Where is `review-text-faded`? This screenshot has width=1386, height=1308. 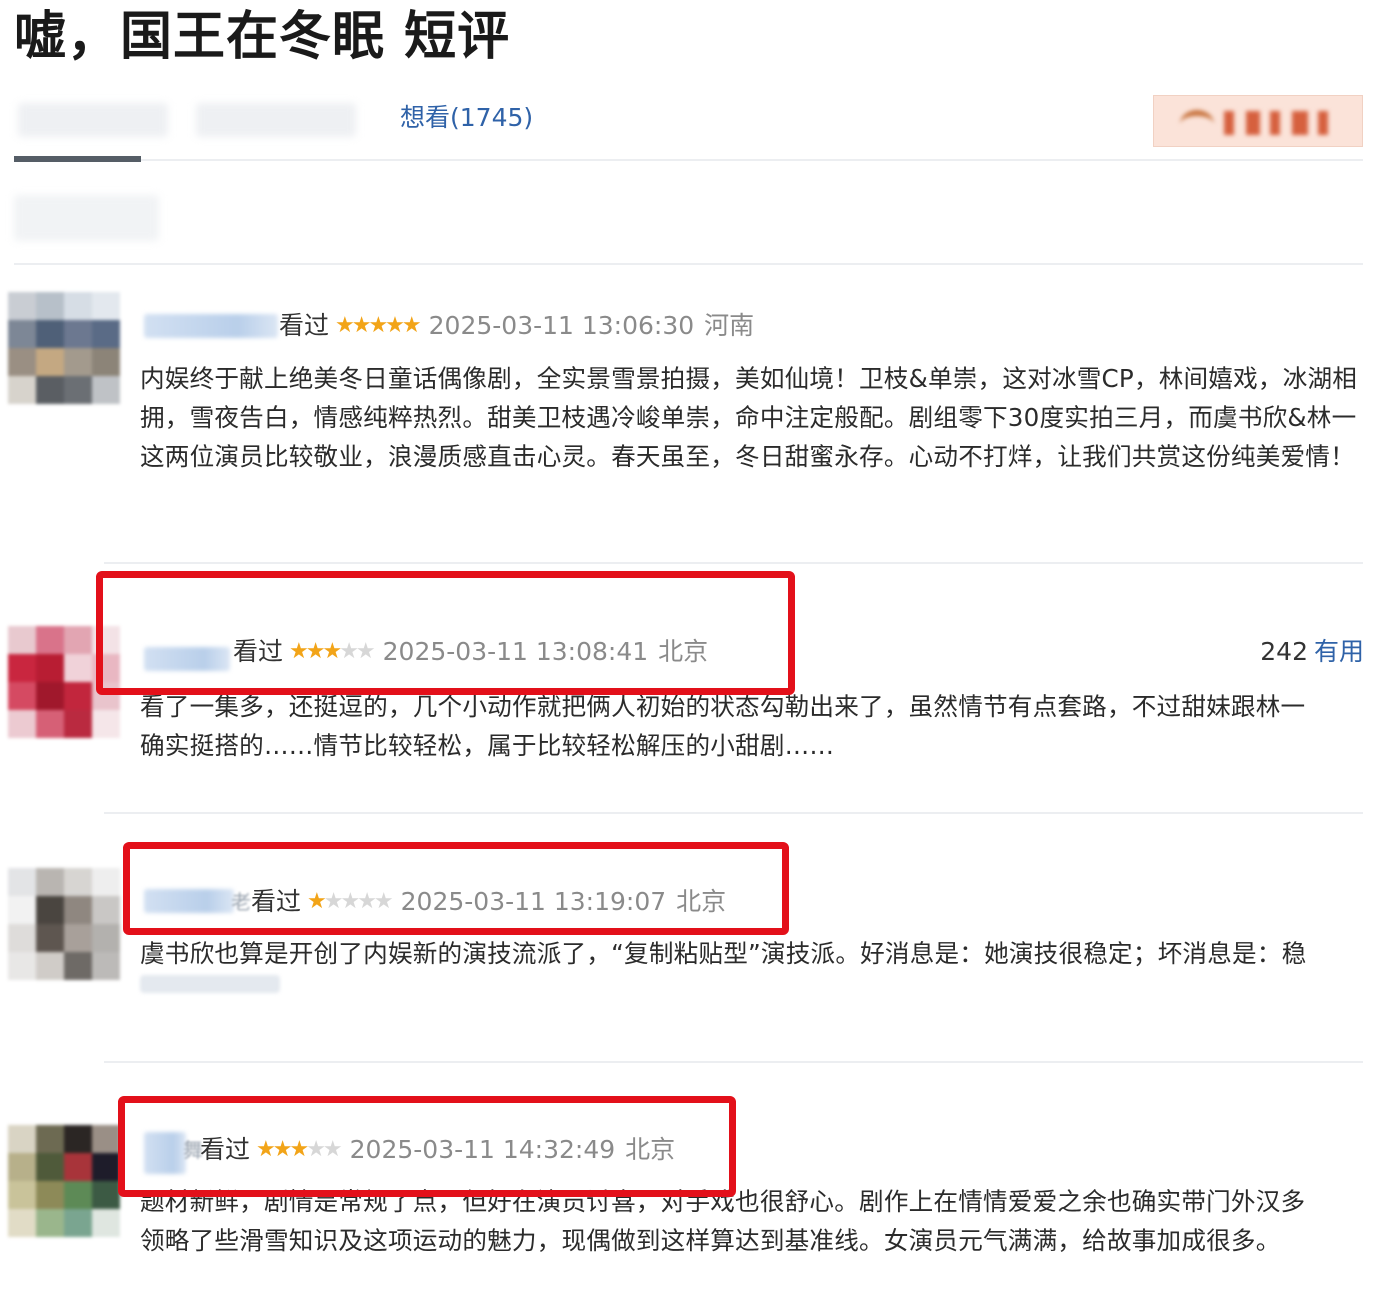
review-text-faded is located at coordinates (210, 984).